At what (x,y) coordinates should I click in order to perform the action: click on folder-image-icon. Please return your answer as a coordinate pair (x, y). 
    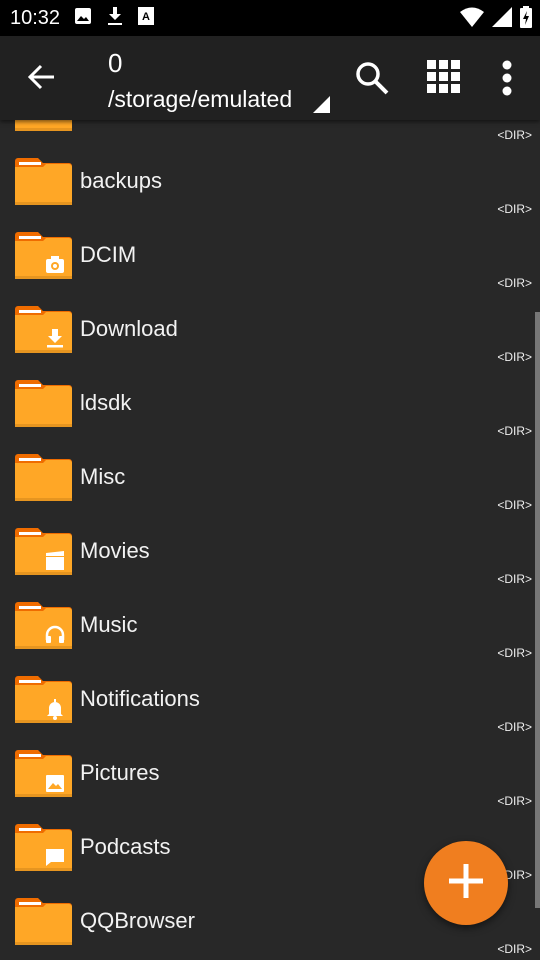
    Looking at the image, I should click on (43, 773).